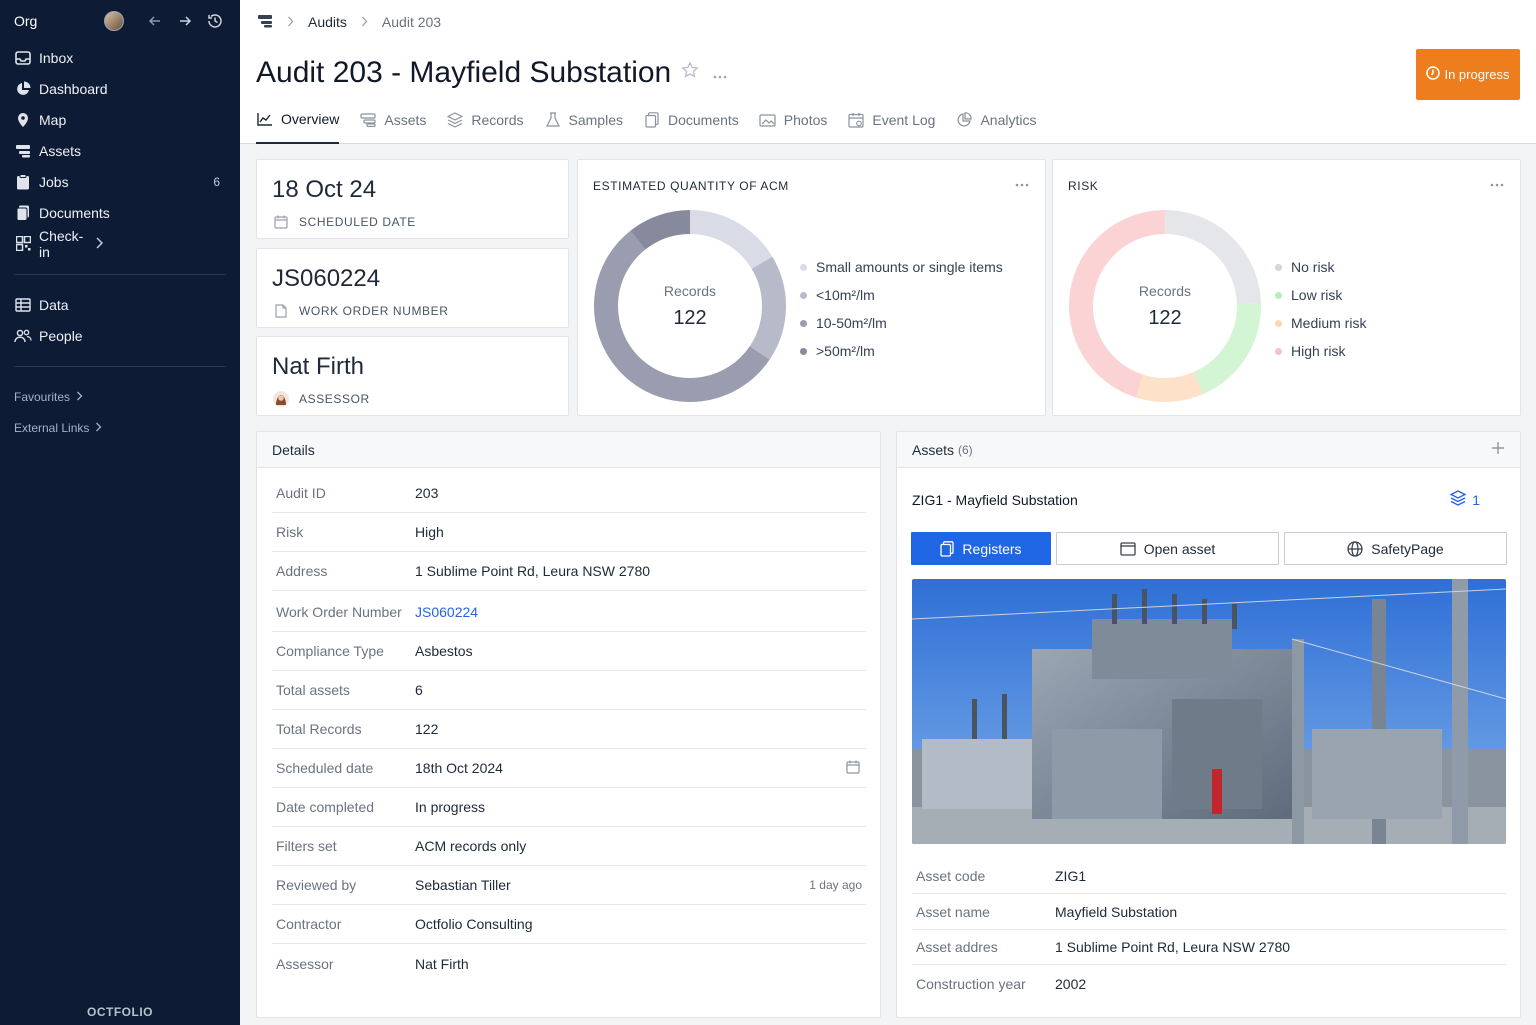  Describe the element at coordinates (339, 612) in the screenshot. I see `details-row-key: Work Order Number` at that location.